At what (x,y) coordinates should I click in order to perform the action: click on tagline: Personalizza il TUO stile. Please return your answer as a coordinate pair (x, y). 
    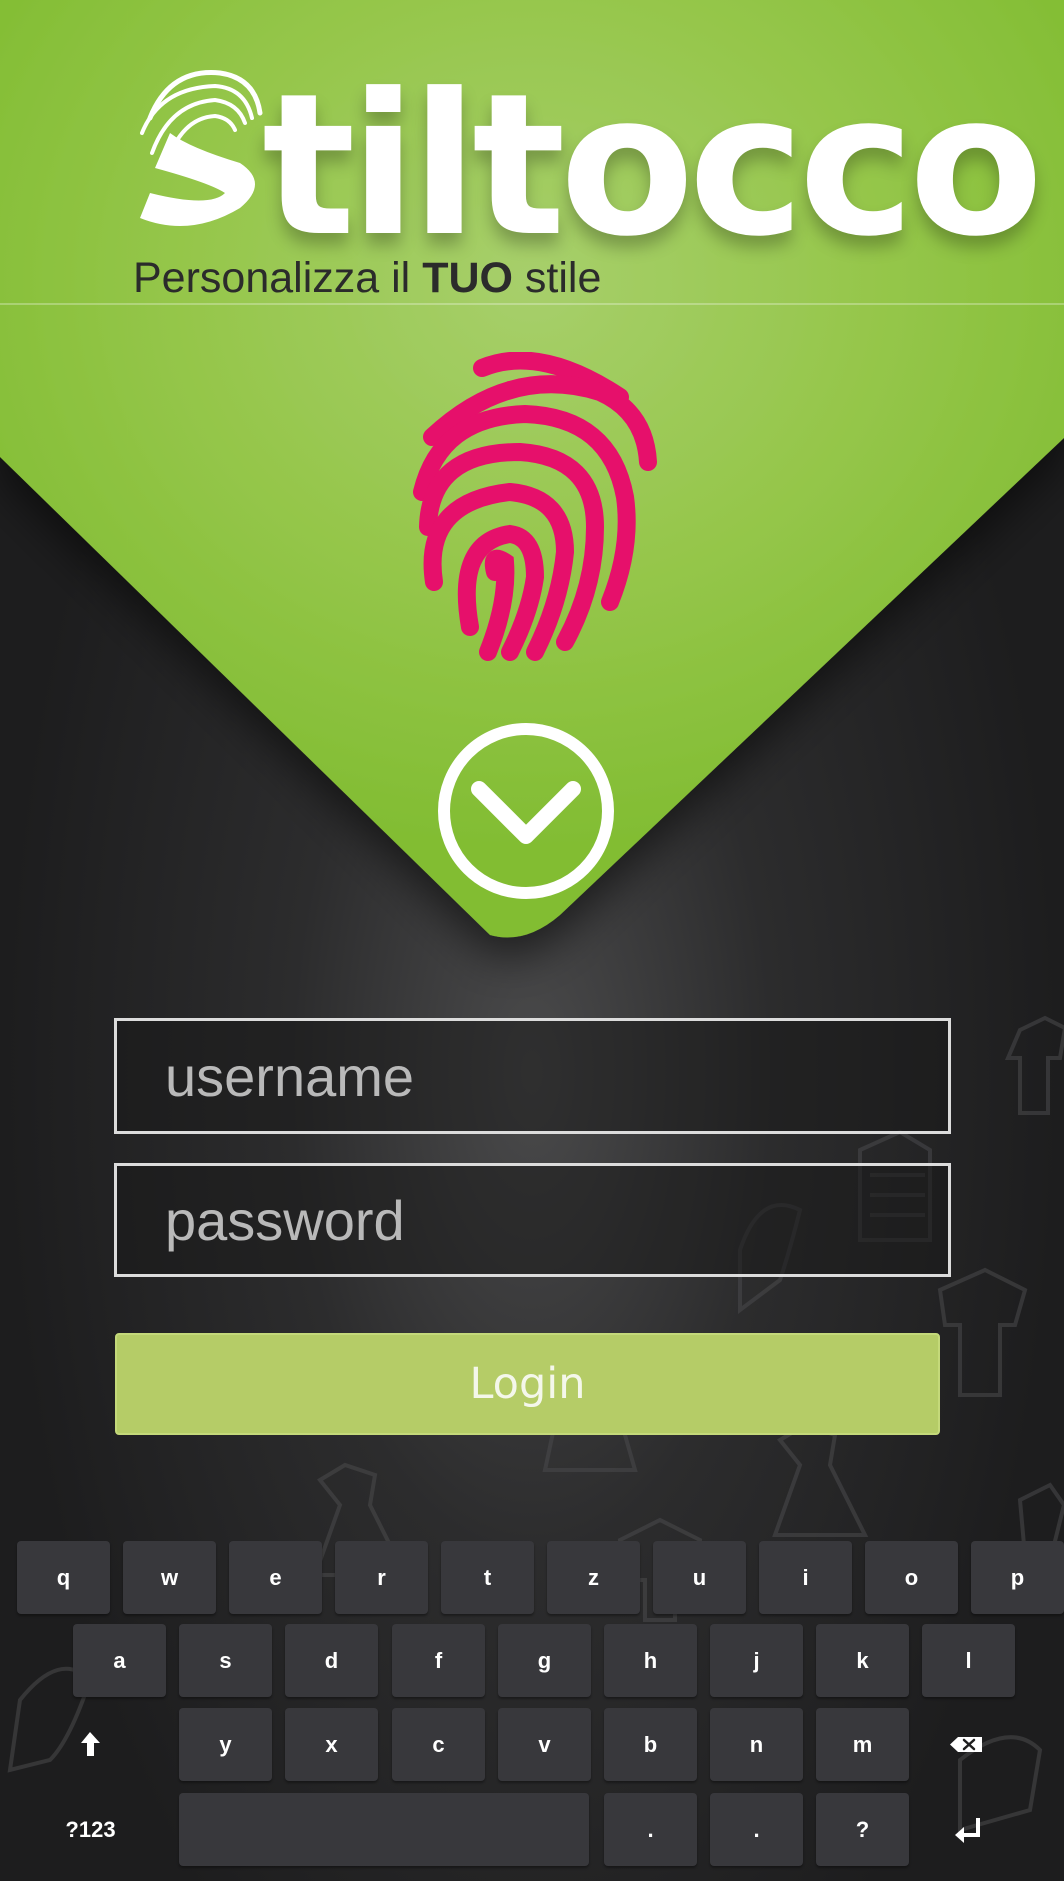
    Looking at the image, I should click on (367, 278).